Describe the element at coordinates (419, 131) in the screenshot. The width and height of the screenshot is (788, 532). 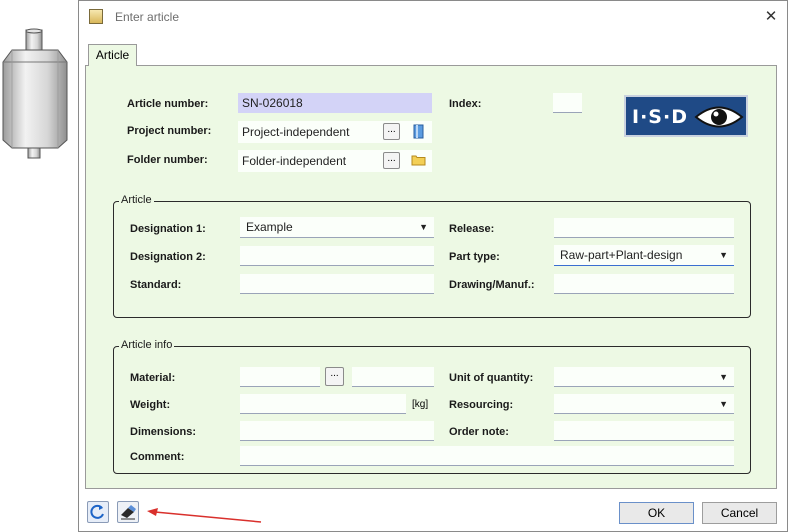
I see `project-book-icon` at that location.